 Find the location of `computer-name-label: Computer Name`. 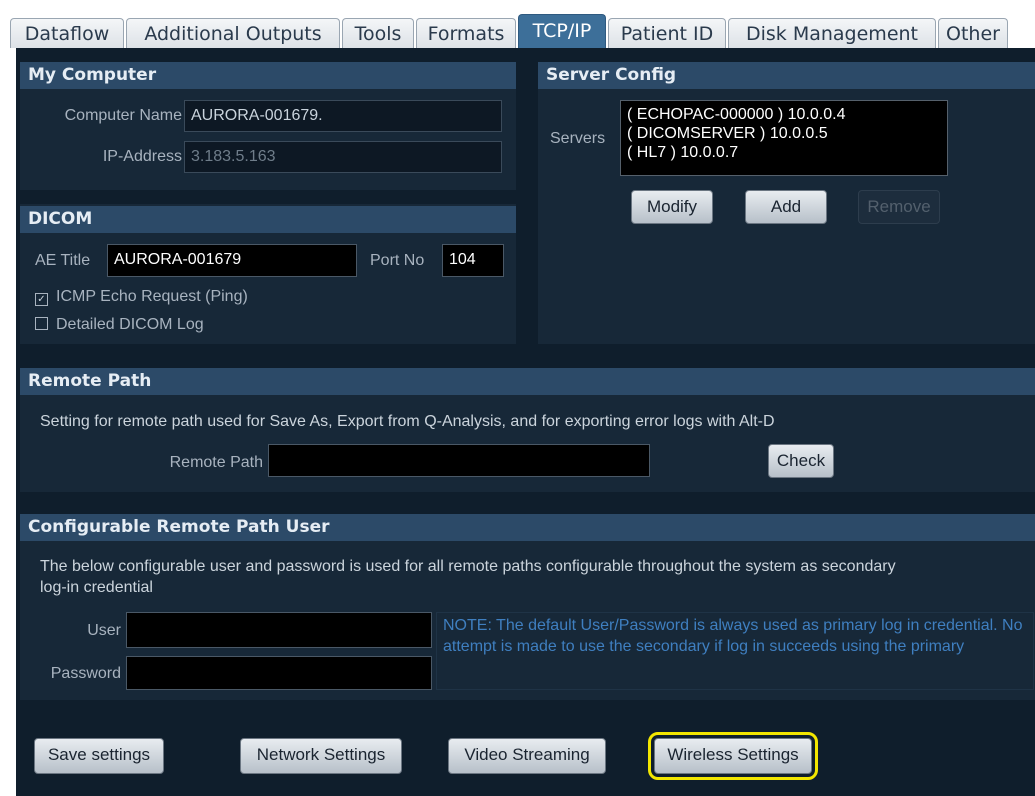

computer-name-label: Computer Name is located at coordinates (123, 115).